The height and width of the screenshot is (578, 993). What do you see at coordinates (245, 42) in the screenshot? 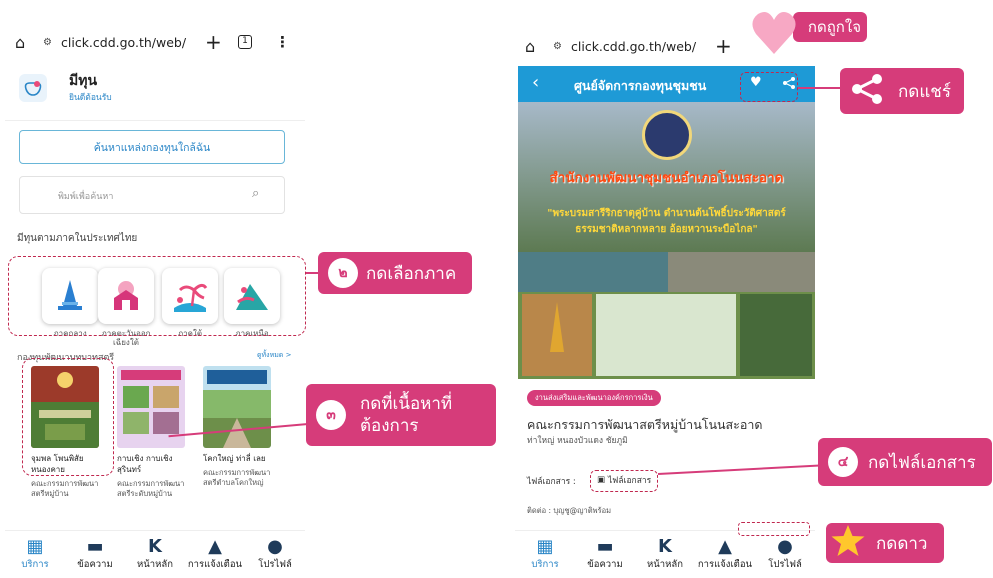
I see `tab-count: 1` at bounding box center [245, 42].